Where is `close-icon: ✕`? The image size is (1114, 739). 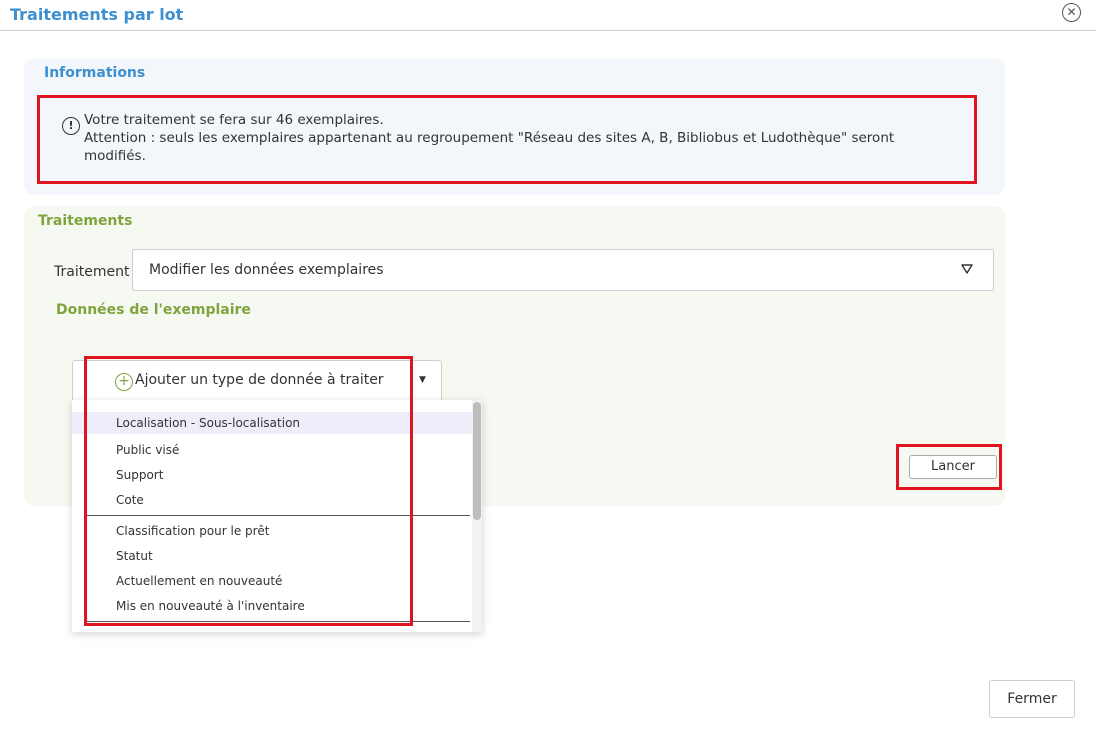
close-icon: ✕ is located at coordinates (1071, 12).